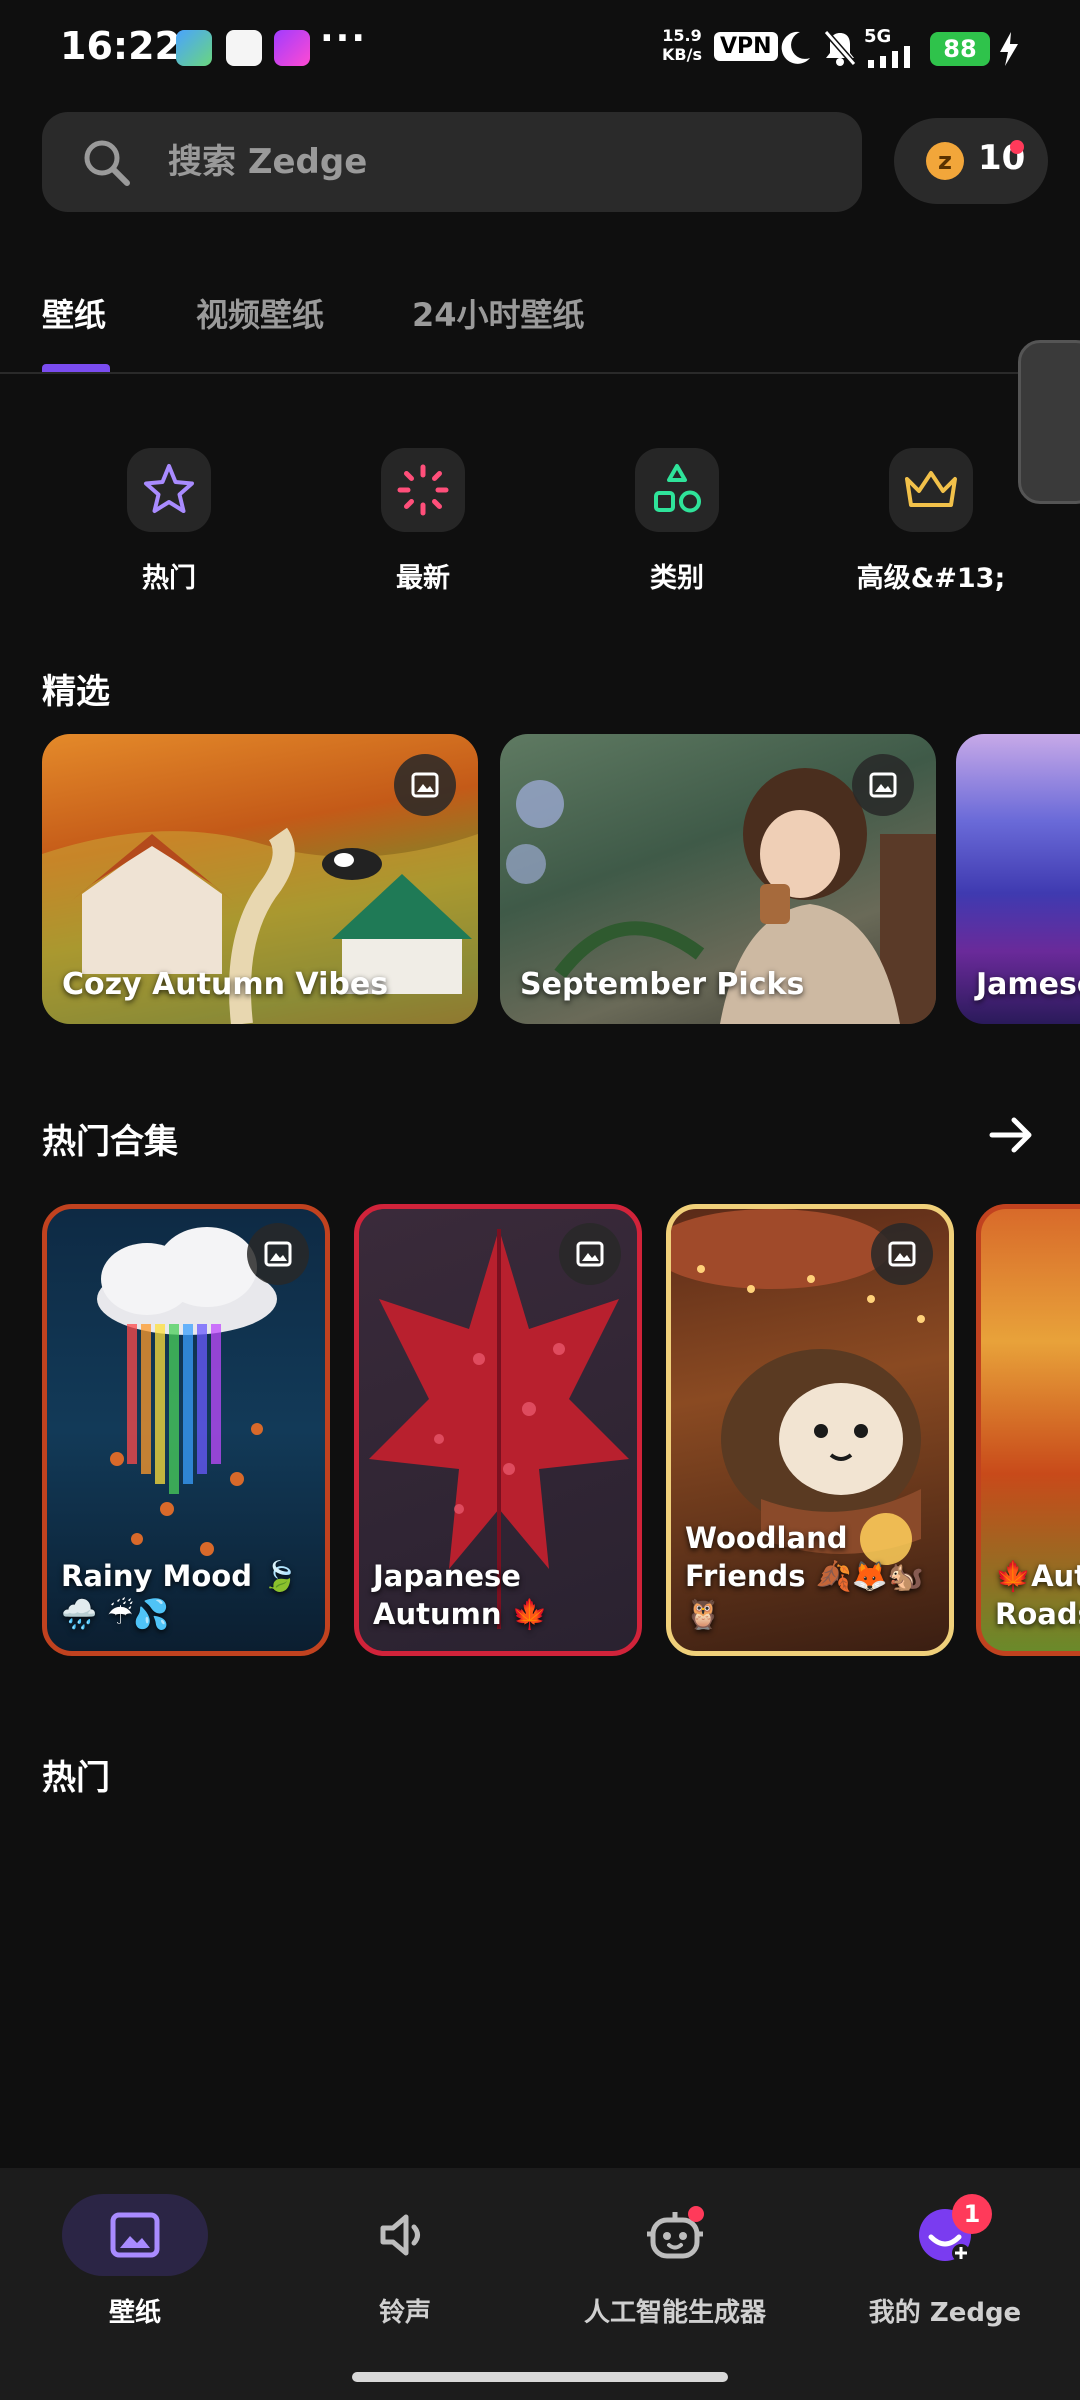  I want to click on nav-label: 壁纸, so click(134, 2313).